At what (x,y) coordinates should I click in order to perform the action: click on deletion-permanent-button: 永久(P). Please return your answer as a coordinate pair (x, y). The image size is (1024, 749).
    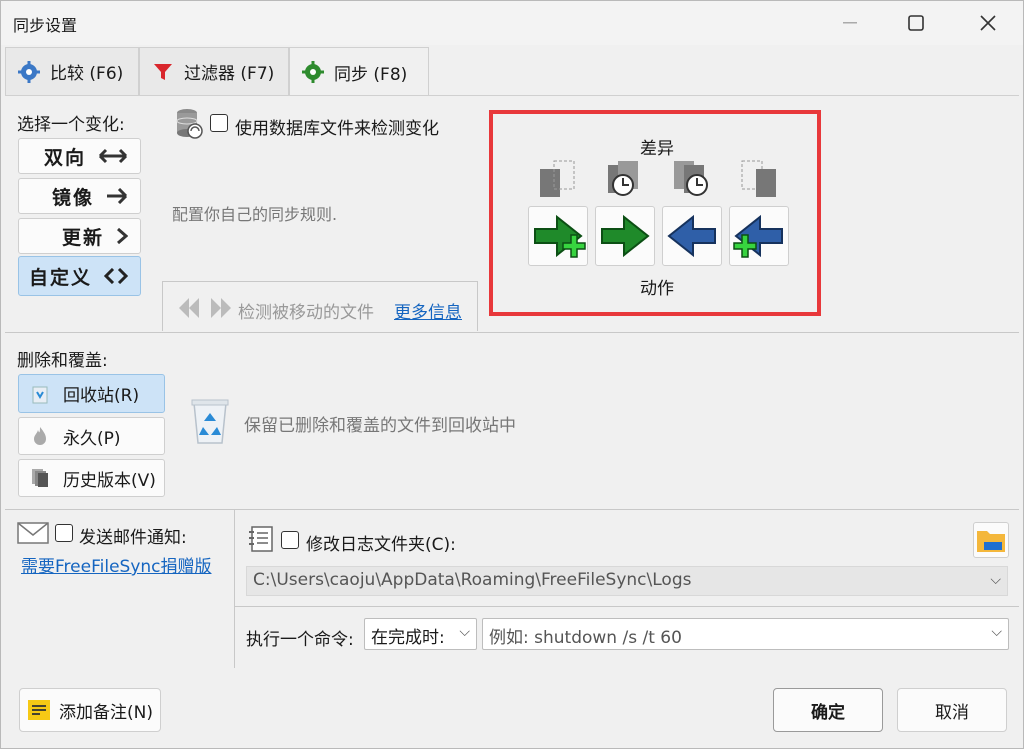
    Looking at the image, I should click on (91, 436).